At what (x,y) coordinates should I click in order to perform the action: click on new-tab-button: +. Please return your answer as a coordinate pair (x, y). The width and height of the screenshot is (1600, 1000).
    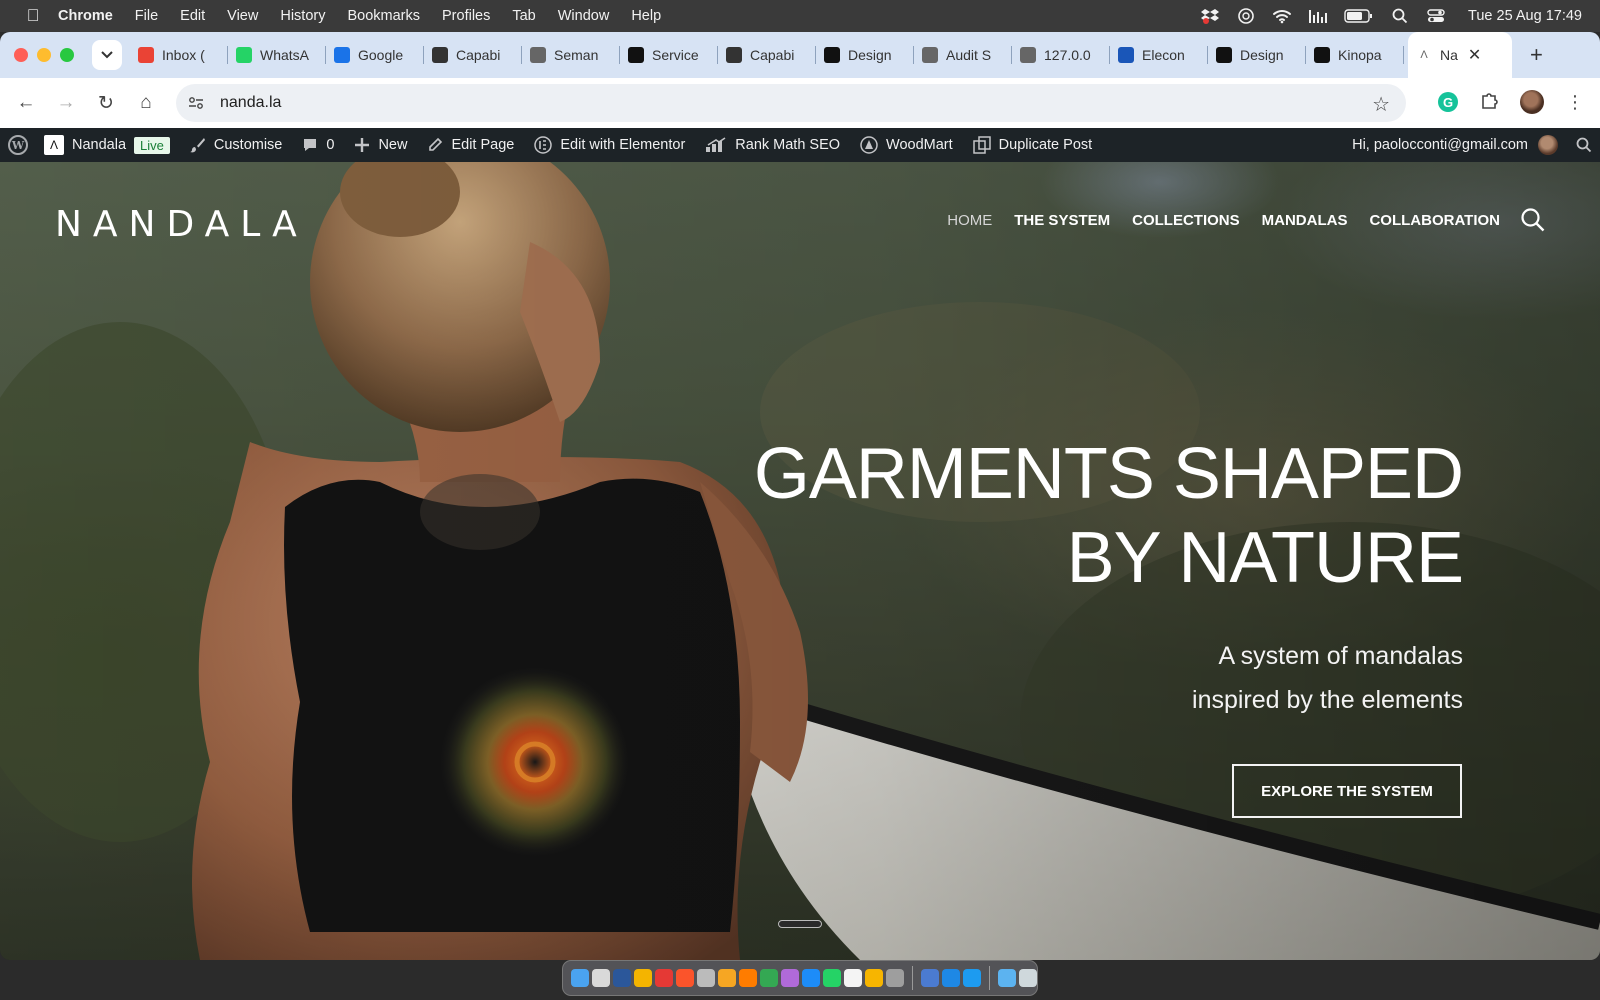
    Looking at the image, I should click on (1536, 55).